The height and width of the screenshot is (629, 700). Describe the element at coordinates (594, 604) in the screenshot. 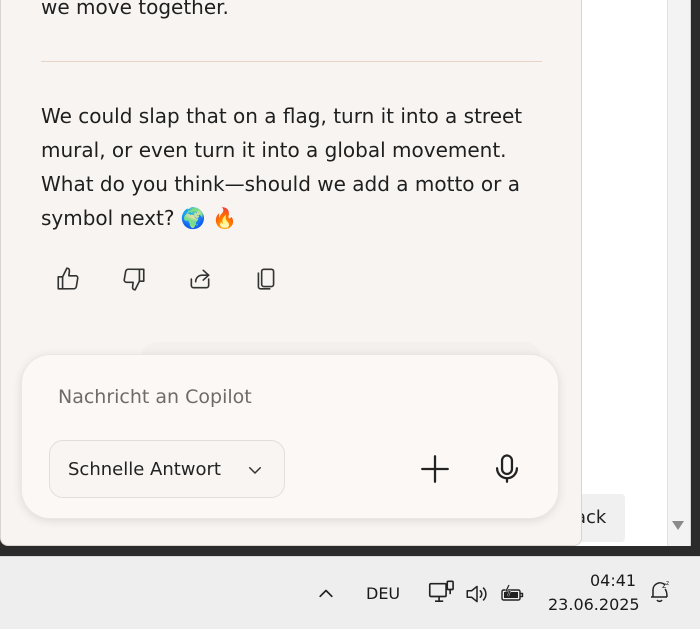

I see `clock-date: 23.06.2025` at that location.